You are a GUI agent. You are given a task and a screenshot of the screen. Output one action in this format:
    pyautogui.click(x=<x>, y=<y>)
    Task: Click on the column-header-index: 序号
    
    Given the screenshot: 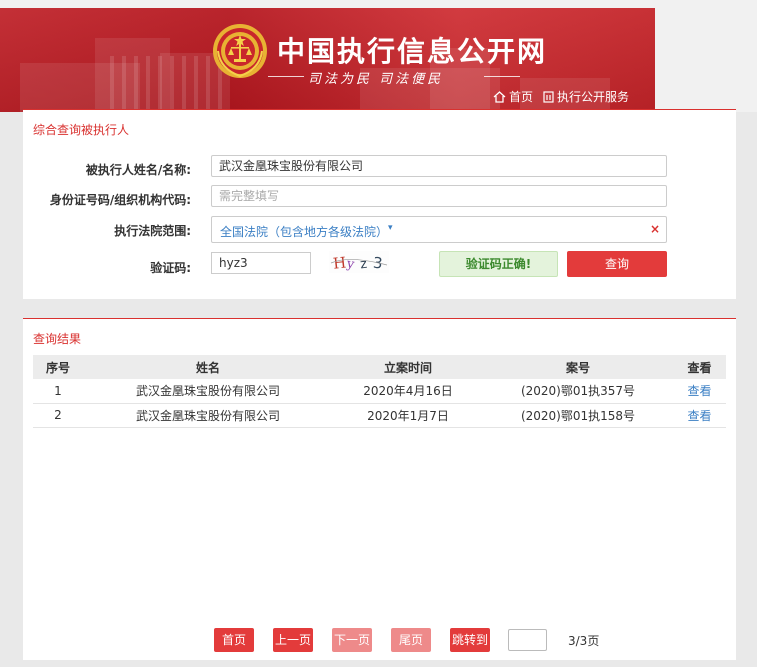 What is the action you would take?
    pyautogui.click(x=58, y=367)
    